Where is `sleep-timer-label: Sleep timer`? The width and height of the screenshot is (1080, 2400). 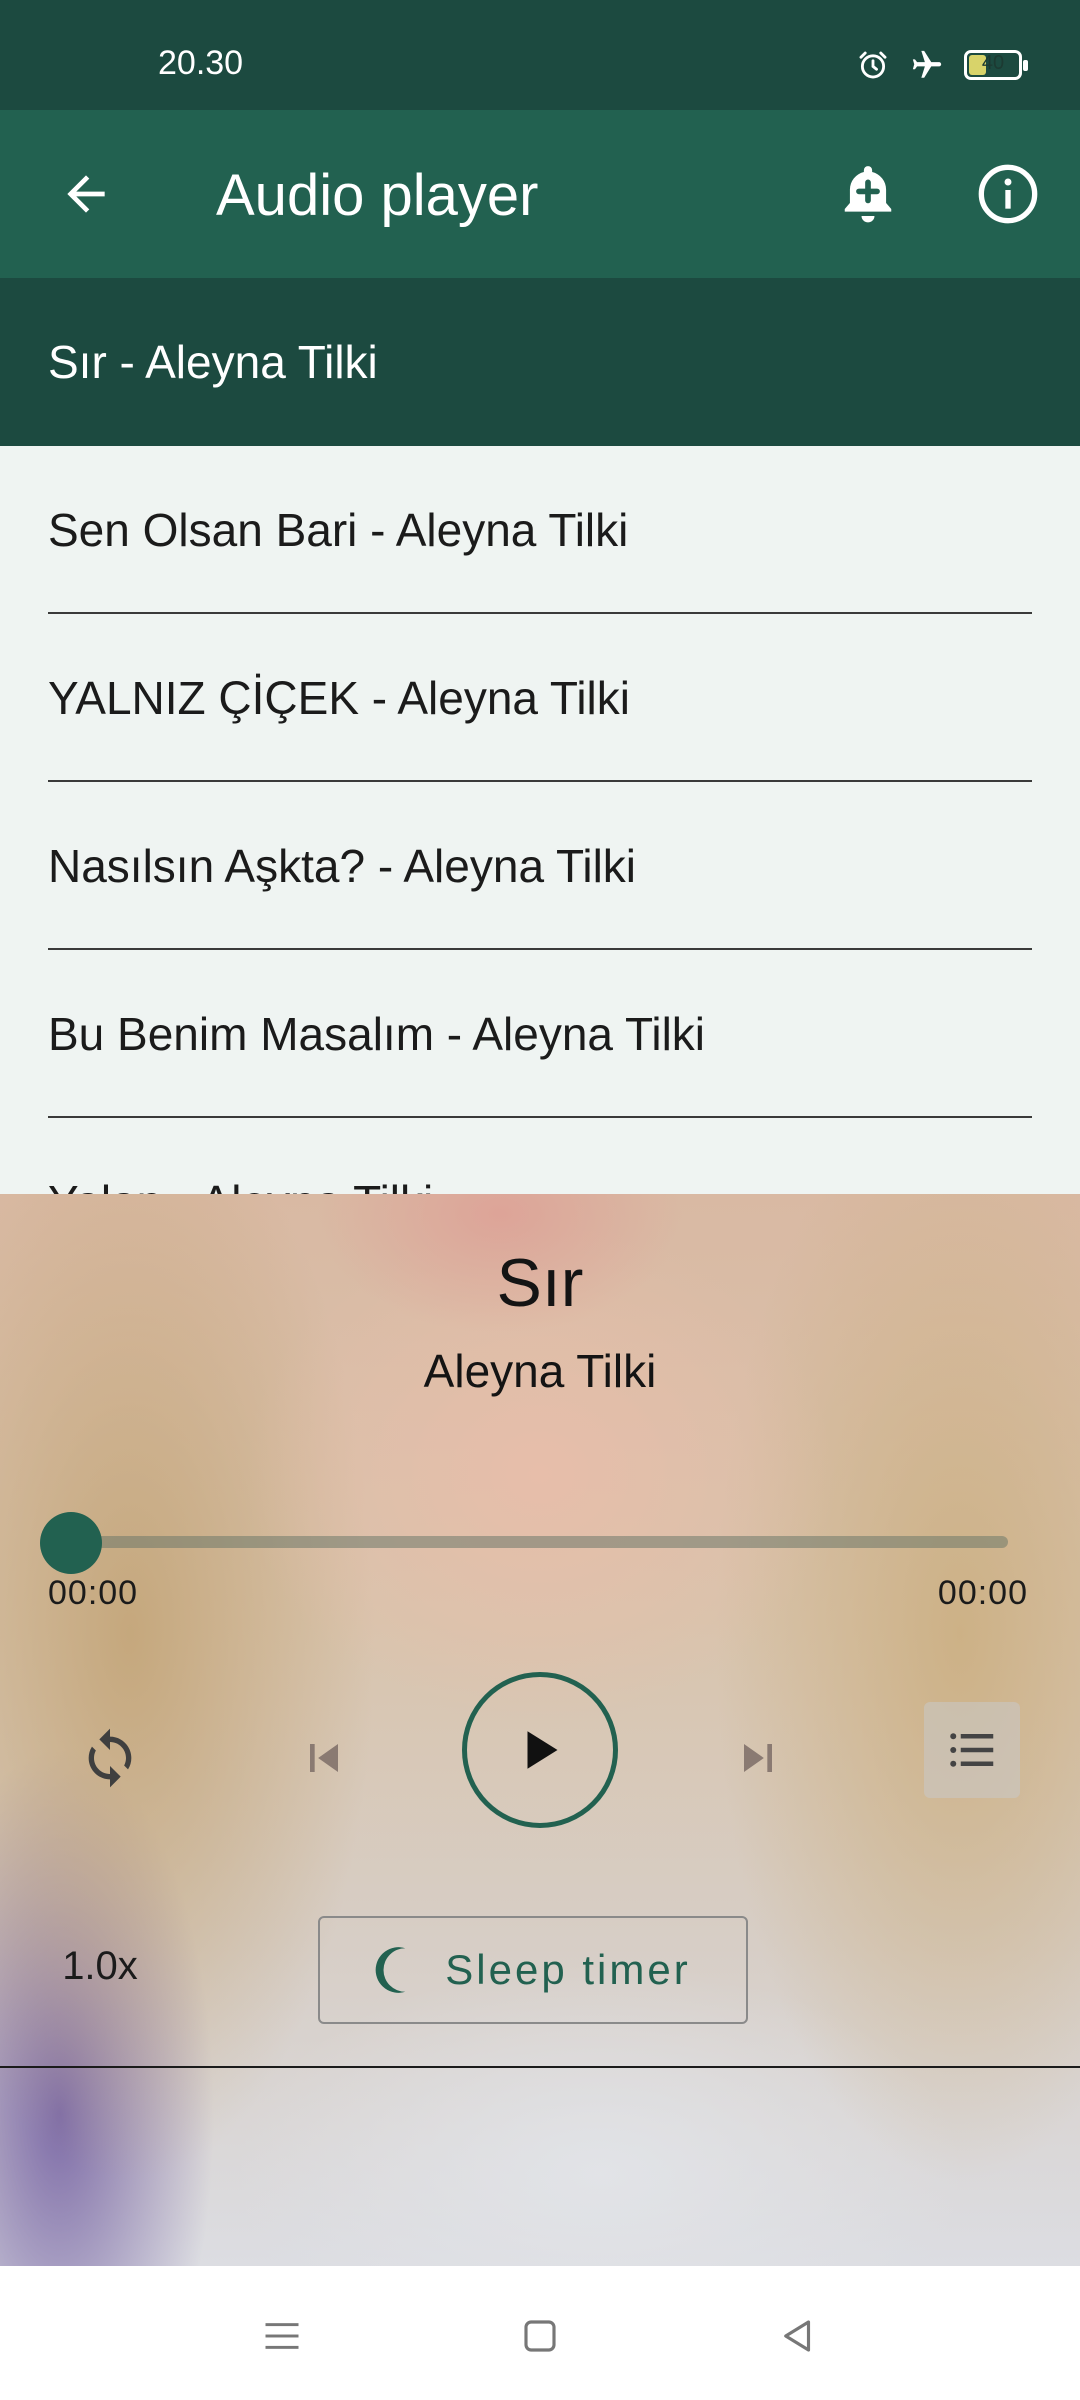
sleep-timer-label: Sleep timer is located at coordinates (568, 1969).